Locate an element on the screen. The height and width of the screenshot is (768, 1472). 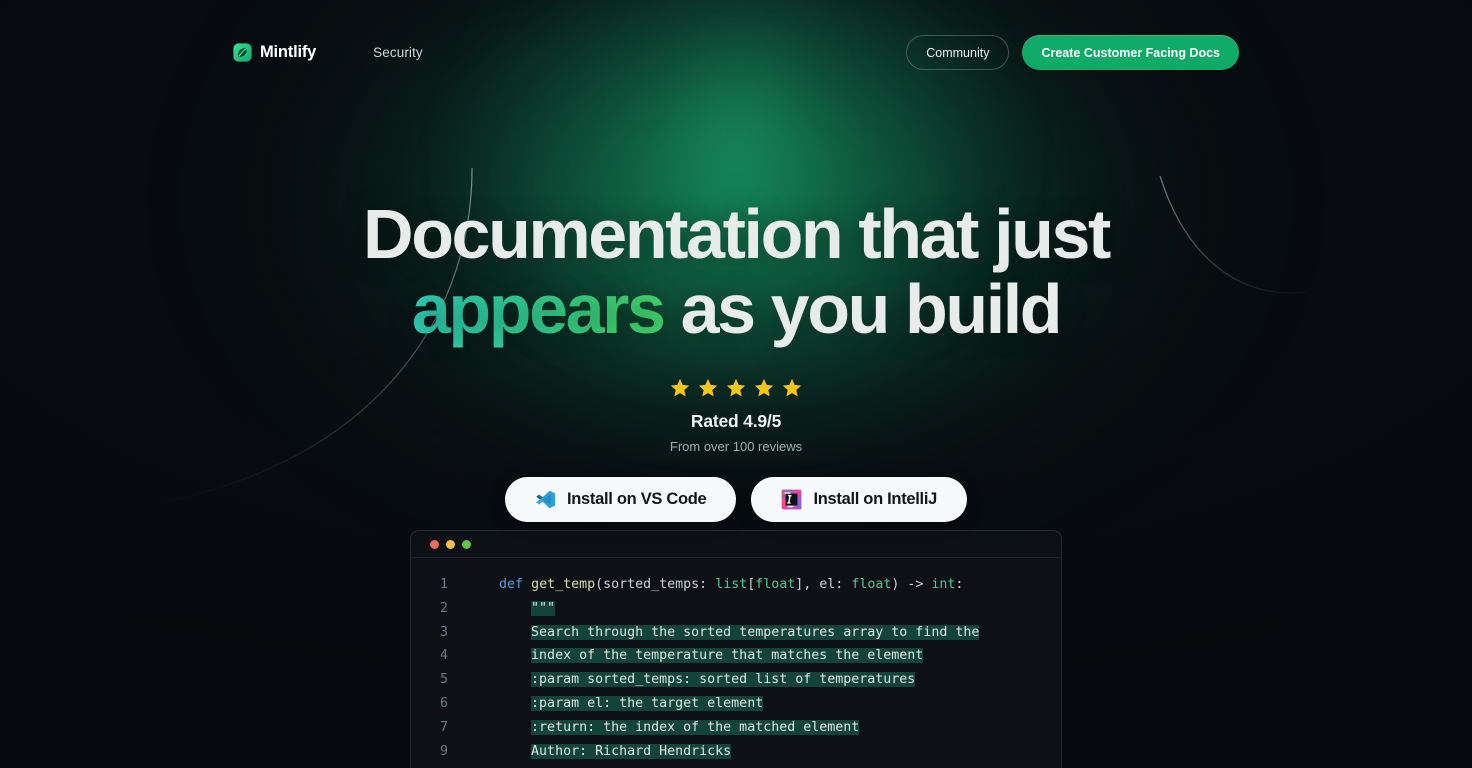
headline-line-2: appears as you build is located at coordinates (736, 308).